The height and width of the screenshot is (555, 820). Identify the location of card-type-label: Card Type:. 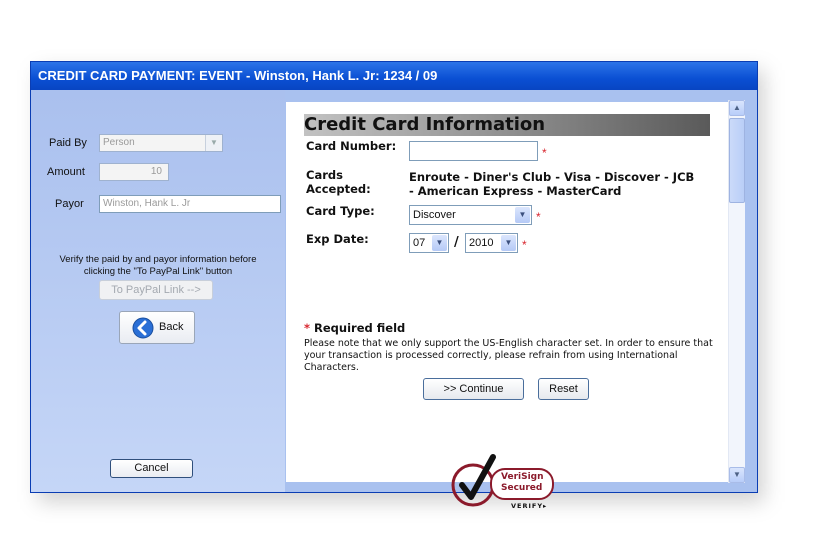
(340, 211).